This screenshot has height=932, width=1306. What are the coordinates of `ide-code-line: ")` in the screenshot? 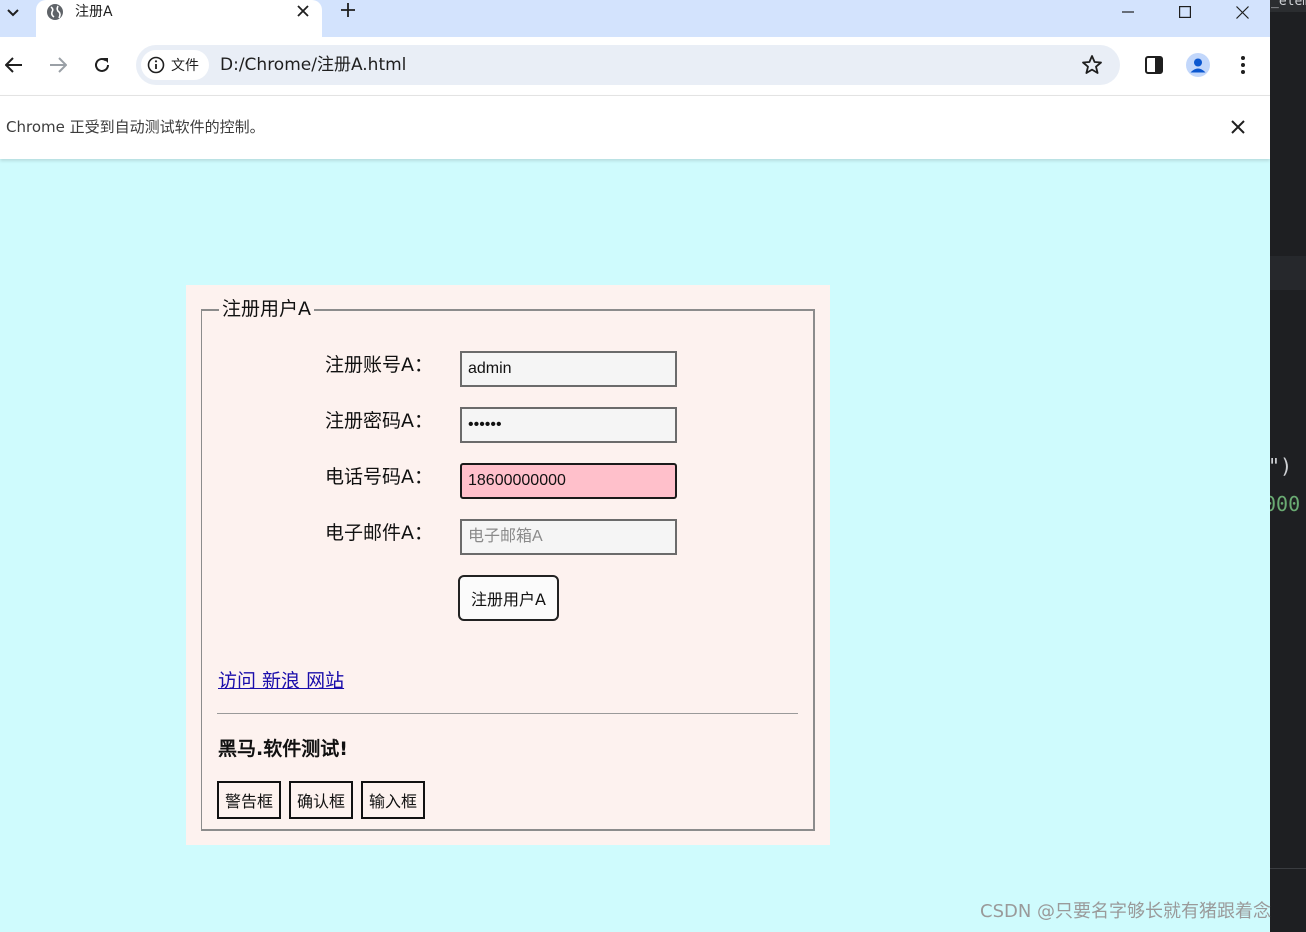 It's located at (1281, 466).